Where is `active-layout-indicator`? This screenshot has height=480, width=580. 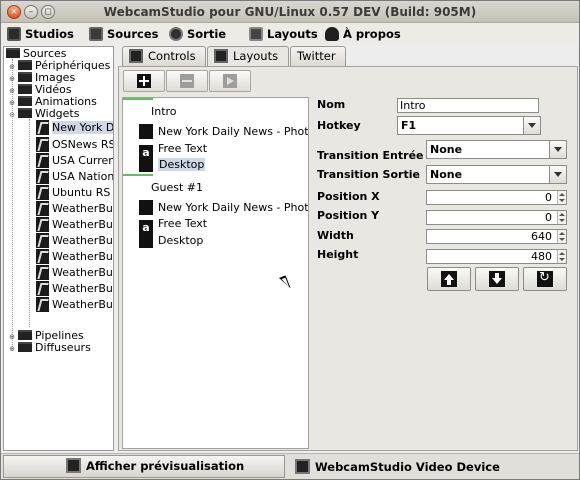
active-layout-indicator is located at coordinates (138, 99).